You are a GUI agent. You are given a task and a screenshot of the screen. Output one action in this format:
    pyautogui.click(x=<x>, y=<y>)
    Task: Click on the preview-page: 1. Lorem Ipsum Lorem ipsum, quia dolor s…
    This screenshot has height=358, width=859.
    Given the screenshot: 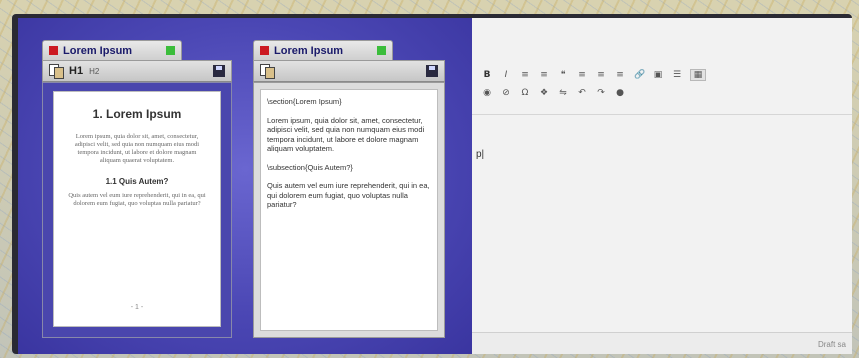 What is the action you would take?
    pyautogui.click(x=137, y=209)
    